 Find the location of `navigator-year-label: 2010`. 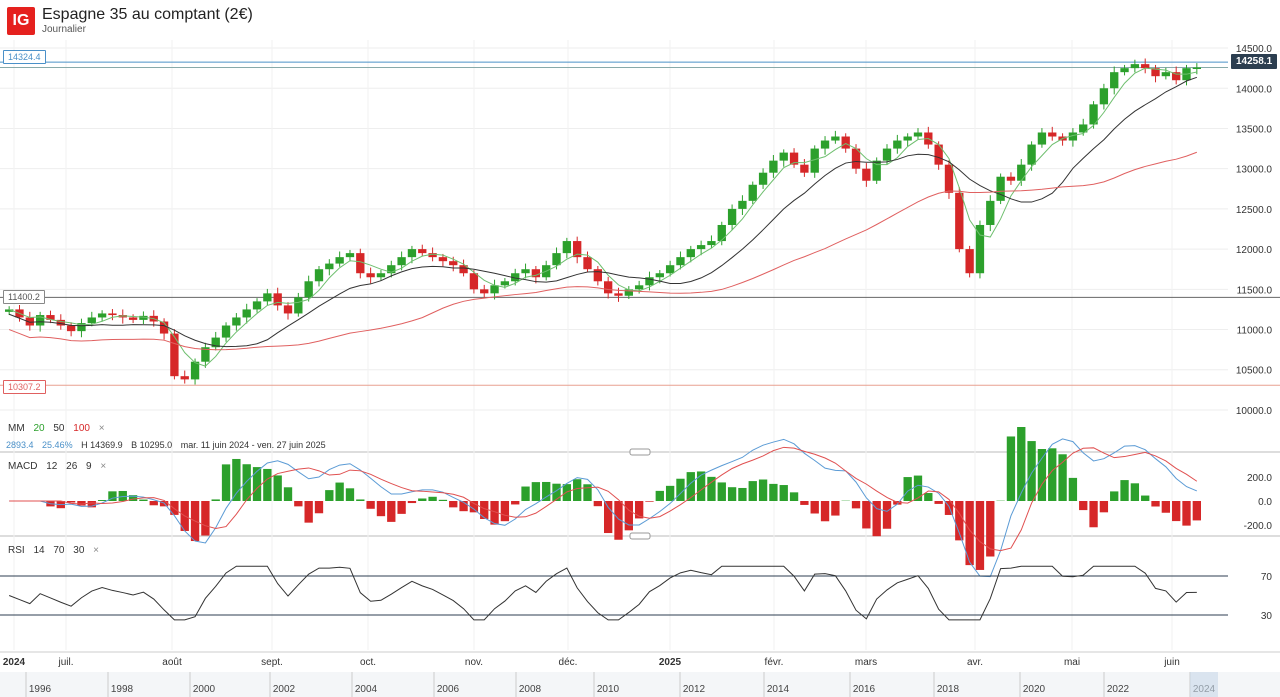

navigator-year-label: 2010 is located at coordinates (608, 689).